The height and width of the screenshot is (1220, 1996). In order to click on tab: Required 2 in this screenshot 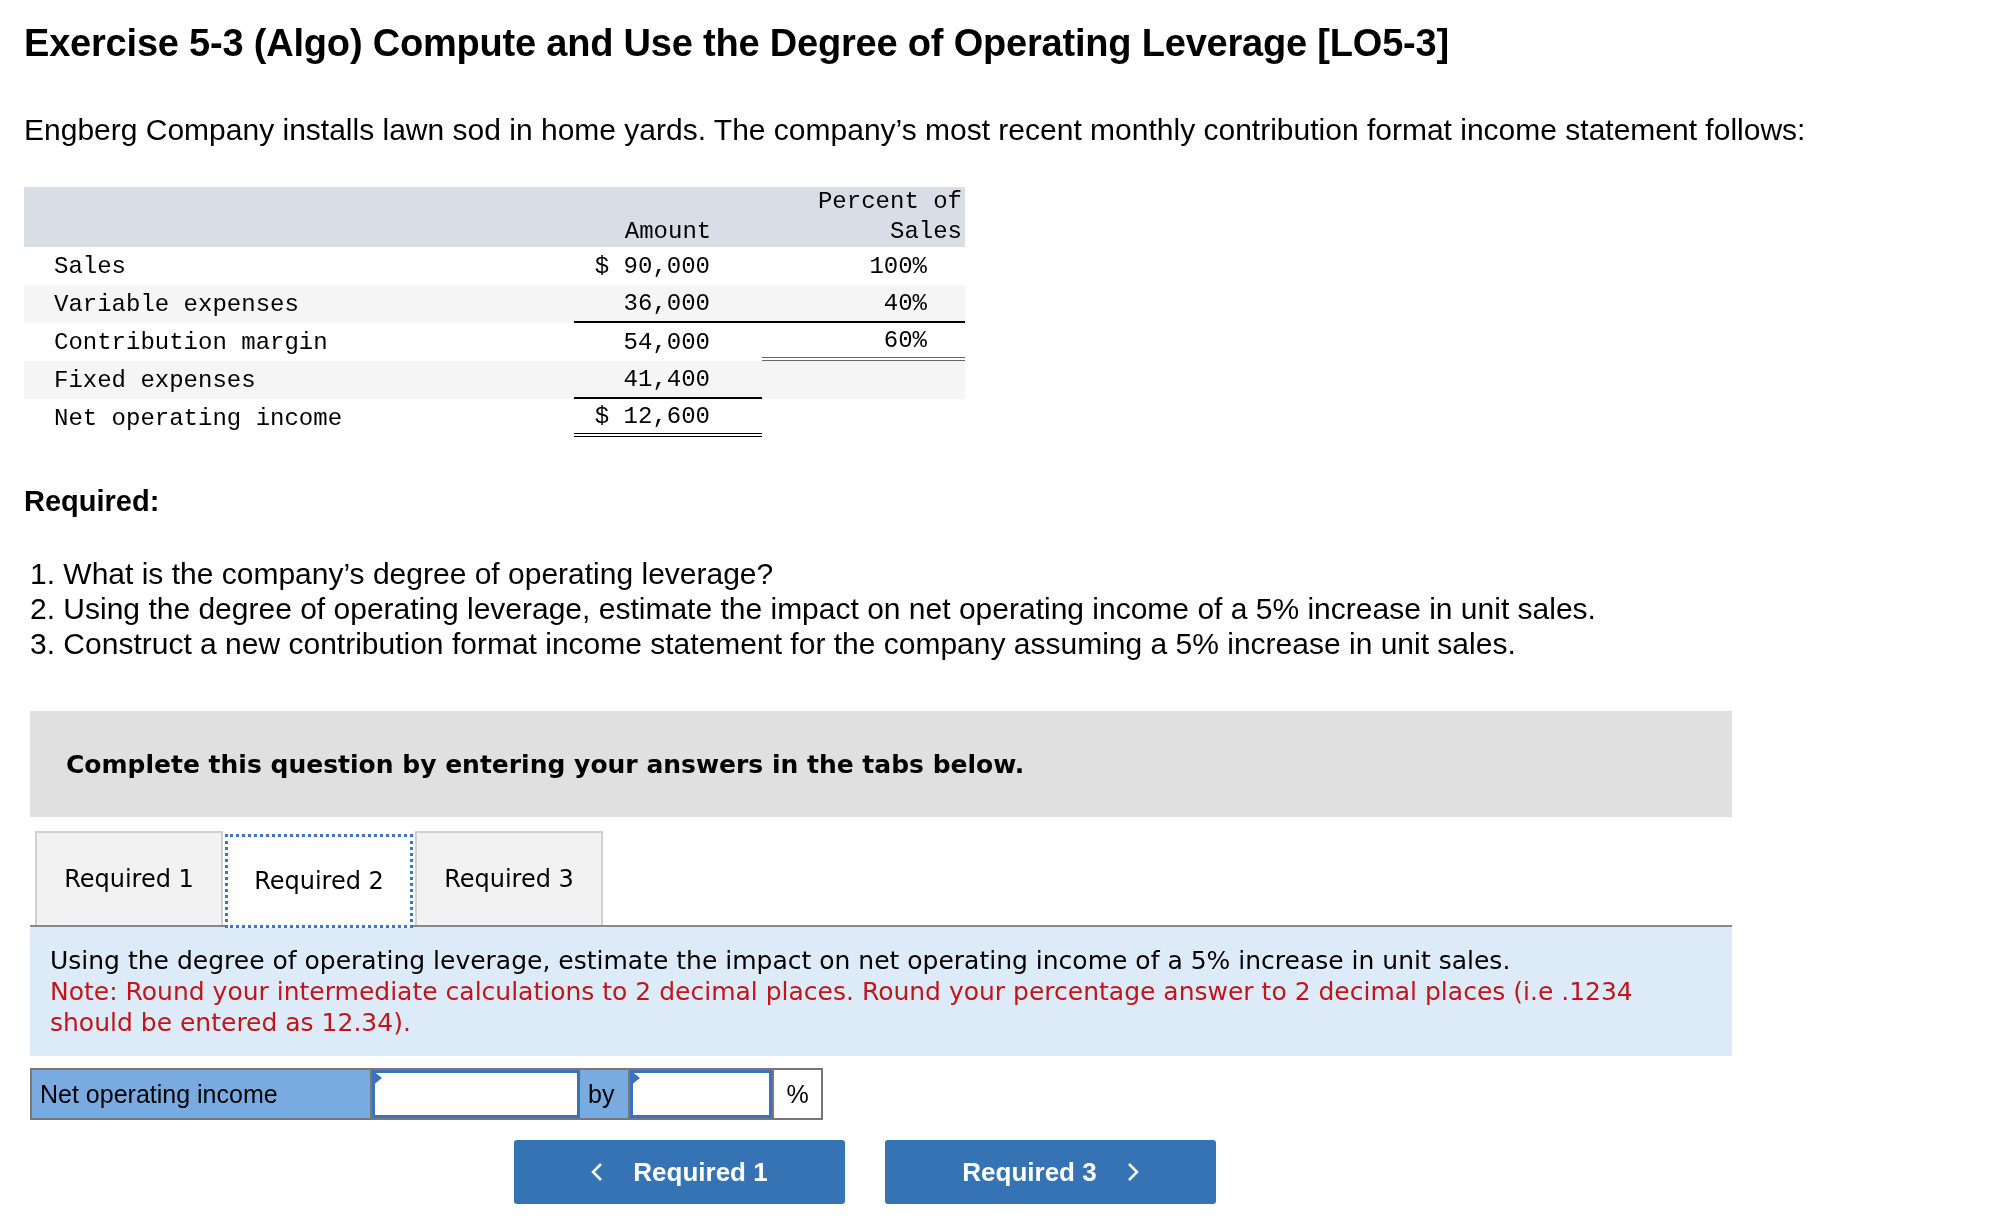, I will do `click(319, 881)`.